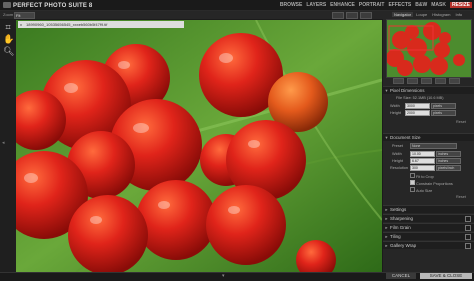 The width and height of the screenshot is (474, 281). I want to click on section-document-size: ▾ Document Size, so click(428, 137).